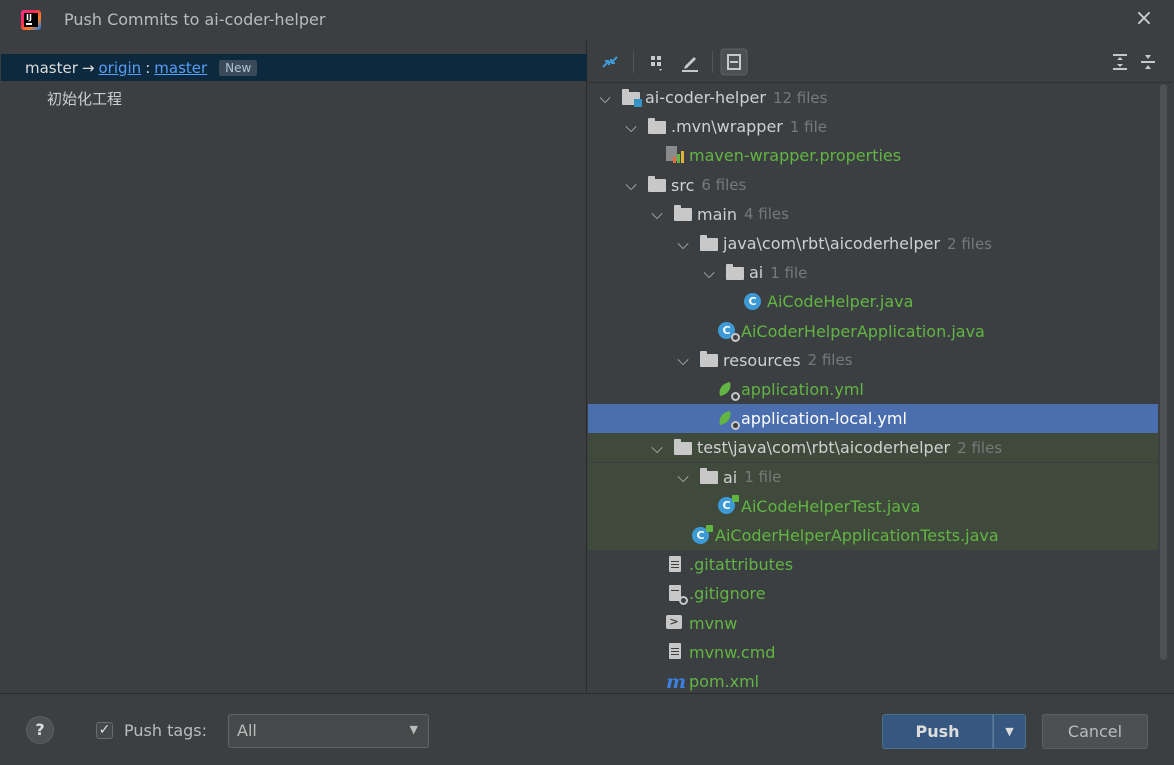  Describe the element at coordinates (873, 623) in the screenshot. I see `tree-row: > mvnw` at that location.